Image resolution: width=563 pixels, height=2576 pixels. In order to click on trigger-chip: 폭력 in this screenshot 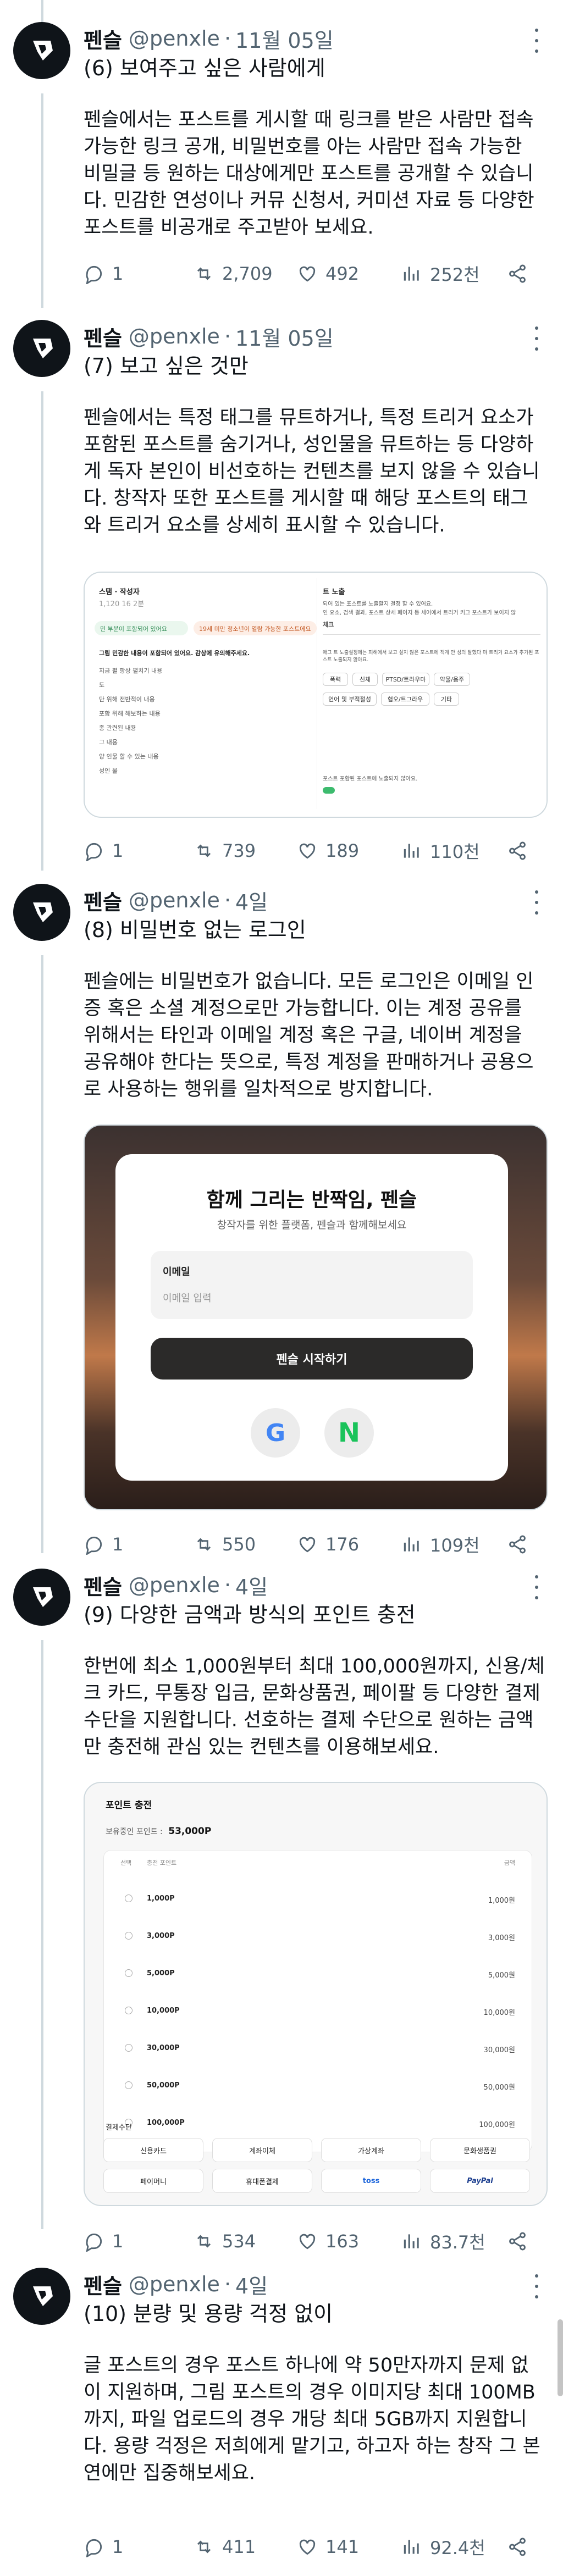, I will do `click(335, 679)`.